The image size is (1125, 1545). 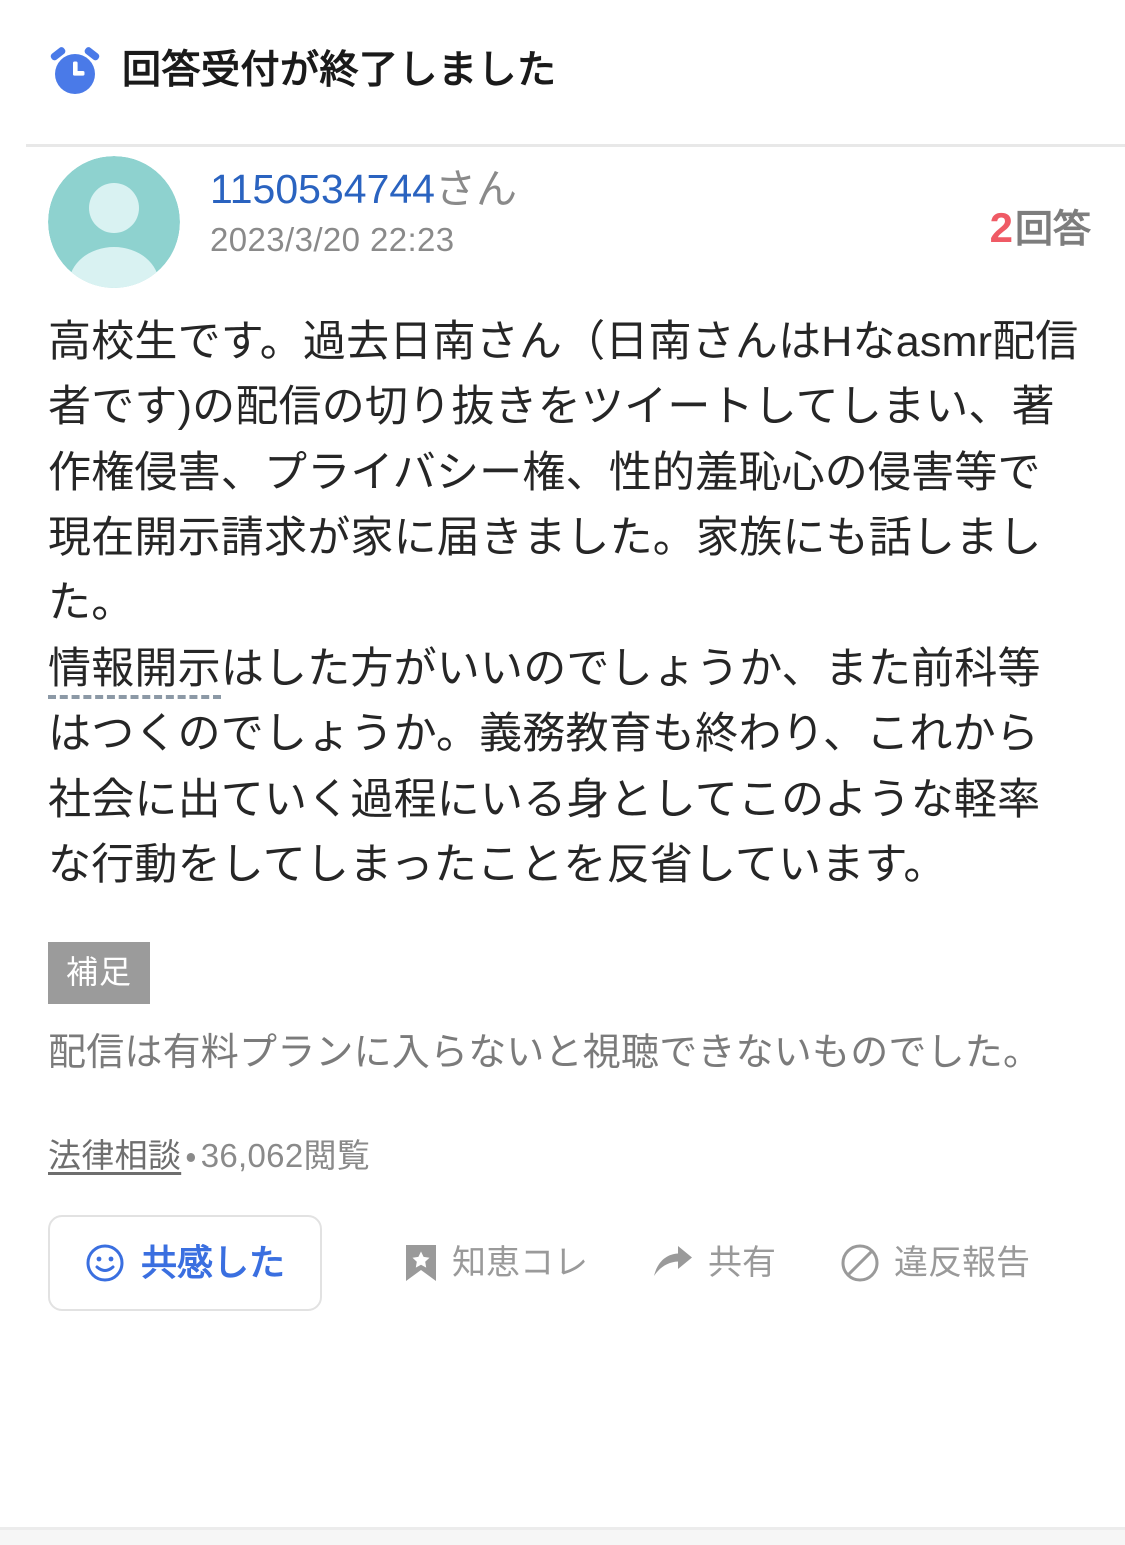 What do you see at coordinates (742, 1263) in the screenshot?
I see `share-action-label: 共有` at bounding box center [742, 1263].